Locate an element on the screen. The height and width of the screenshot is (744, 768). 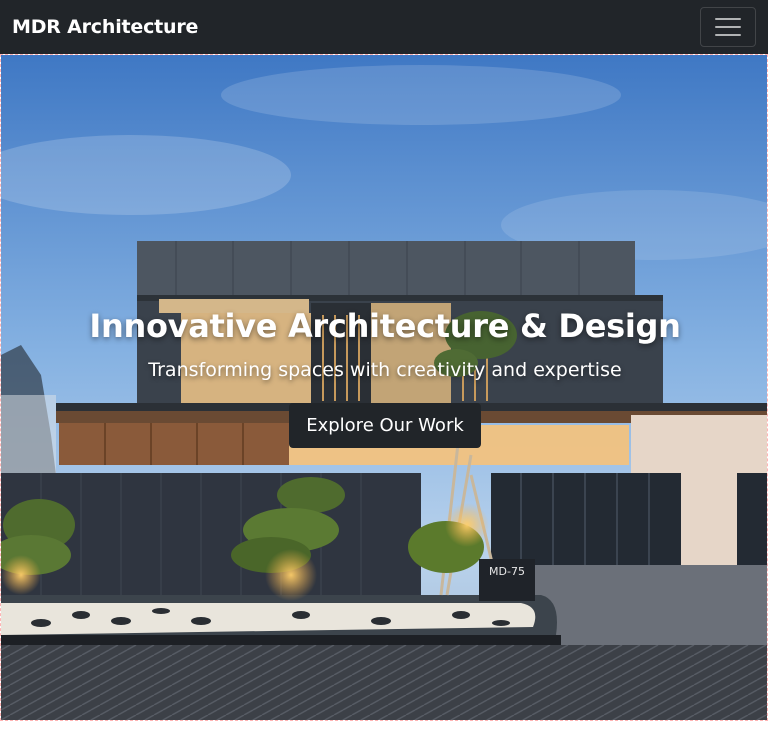
navbar: MDR Architecture is located at coordinates (384, 27).